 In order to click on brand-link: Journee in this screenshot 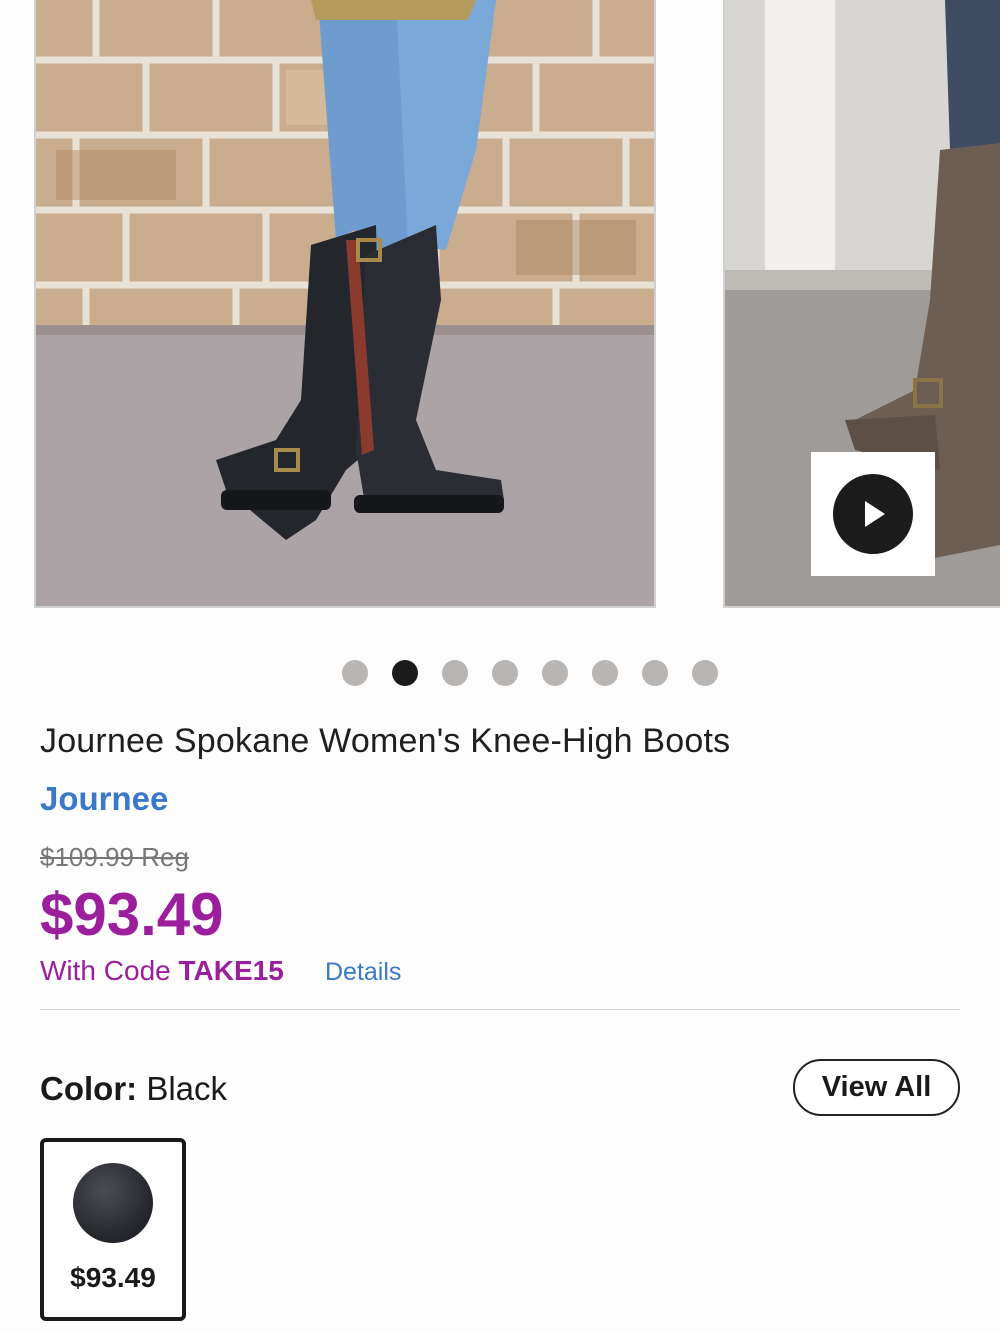, I will do `click(104, 799)`.